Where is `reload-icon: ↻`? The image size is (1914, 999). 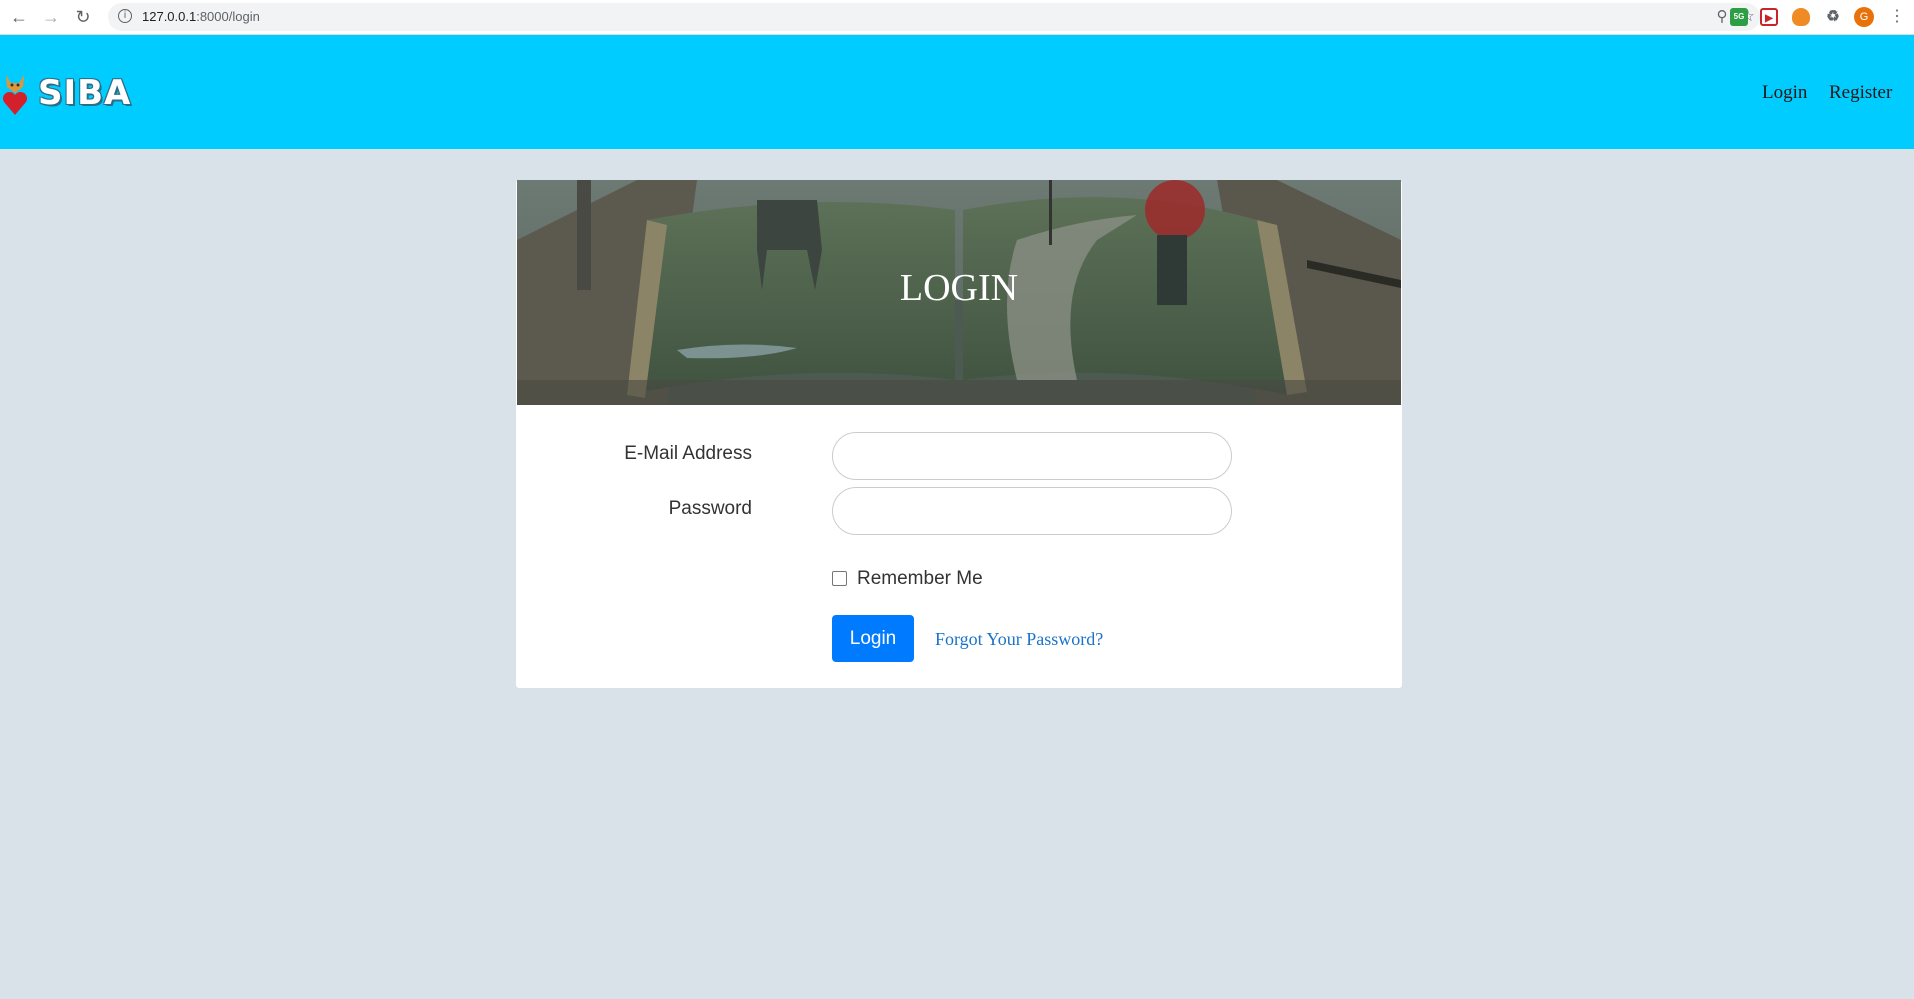
reload-icon: ↻ is located at coordinates (83, 17).